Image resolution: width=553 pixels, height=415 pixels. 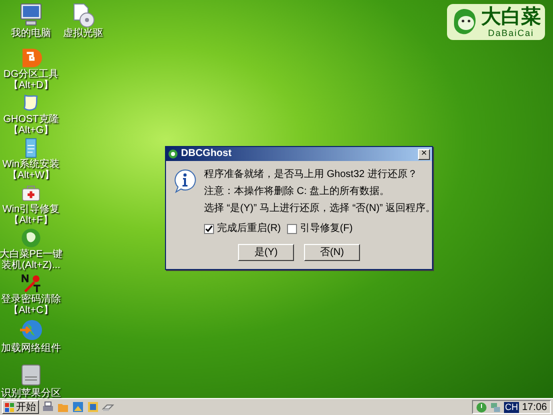 What do you see at coordinates (297, 192) in the screenshot?
I see `message-text: 注意：本操作将删除 C: 盘上的所有数据。` at bounding box center [297, 192].